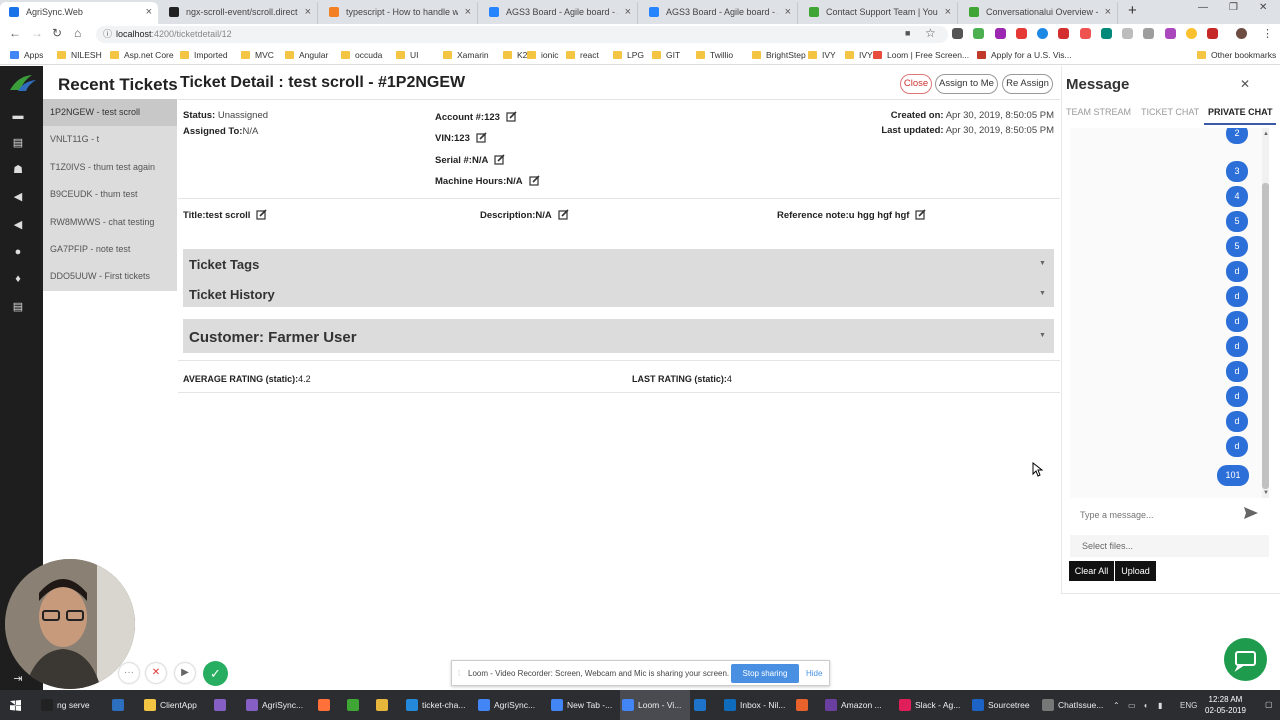  Describe the element at coordinates (204, 55) in the screenshot. I see `bookmark-item: Imported` at that location.